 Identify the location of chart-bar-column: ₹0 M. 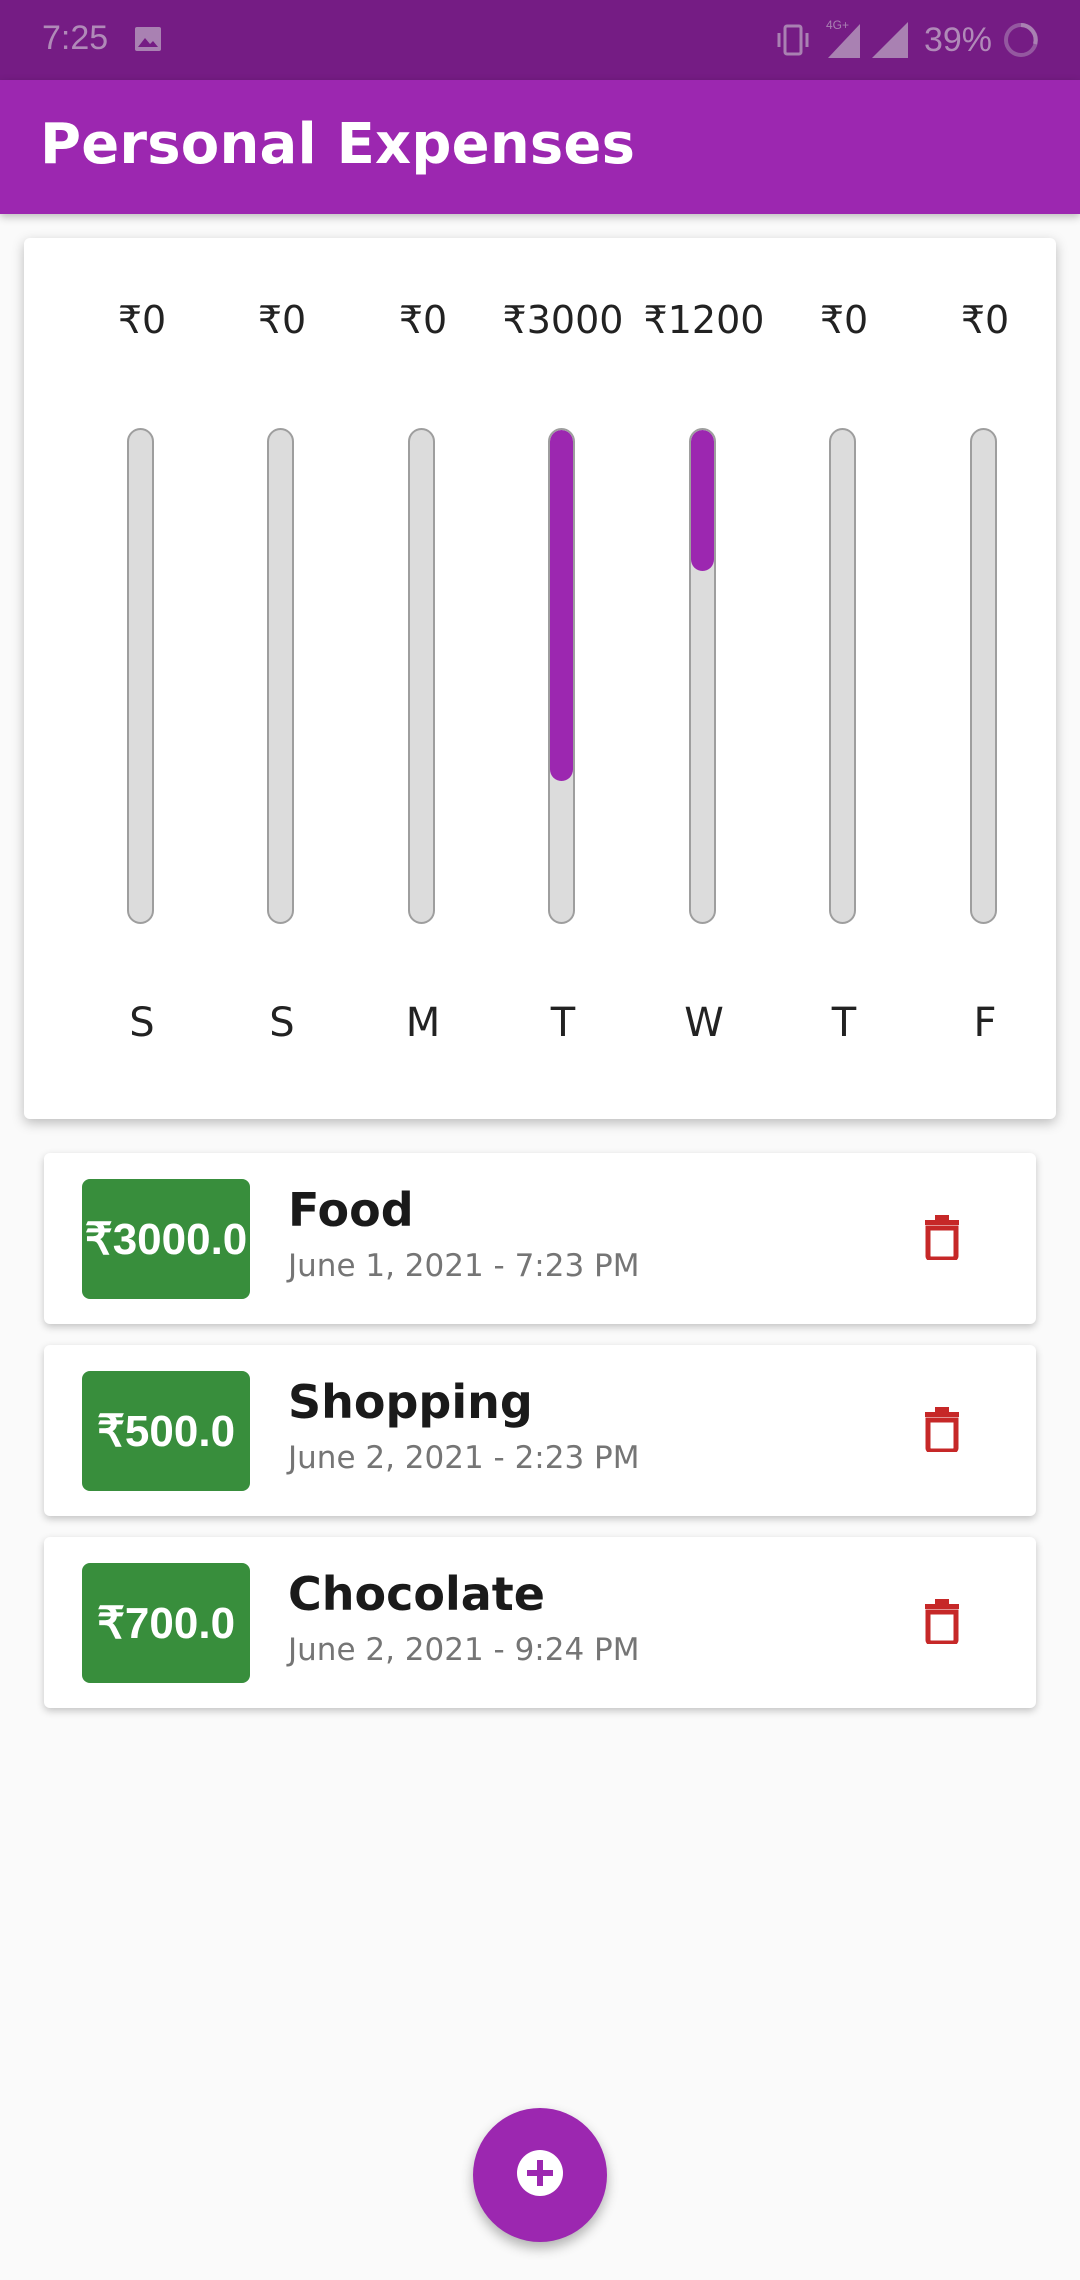
(423, 678).